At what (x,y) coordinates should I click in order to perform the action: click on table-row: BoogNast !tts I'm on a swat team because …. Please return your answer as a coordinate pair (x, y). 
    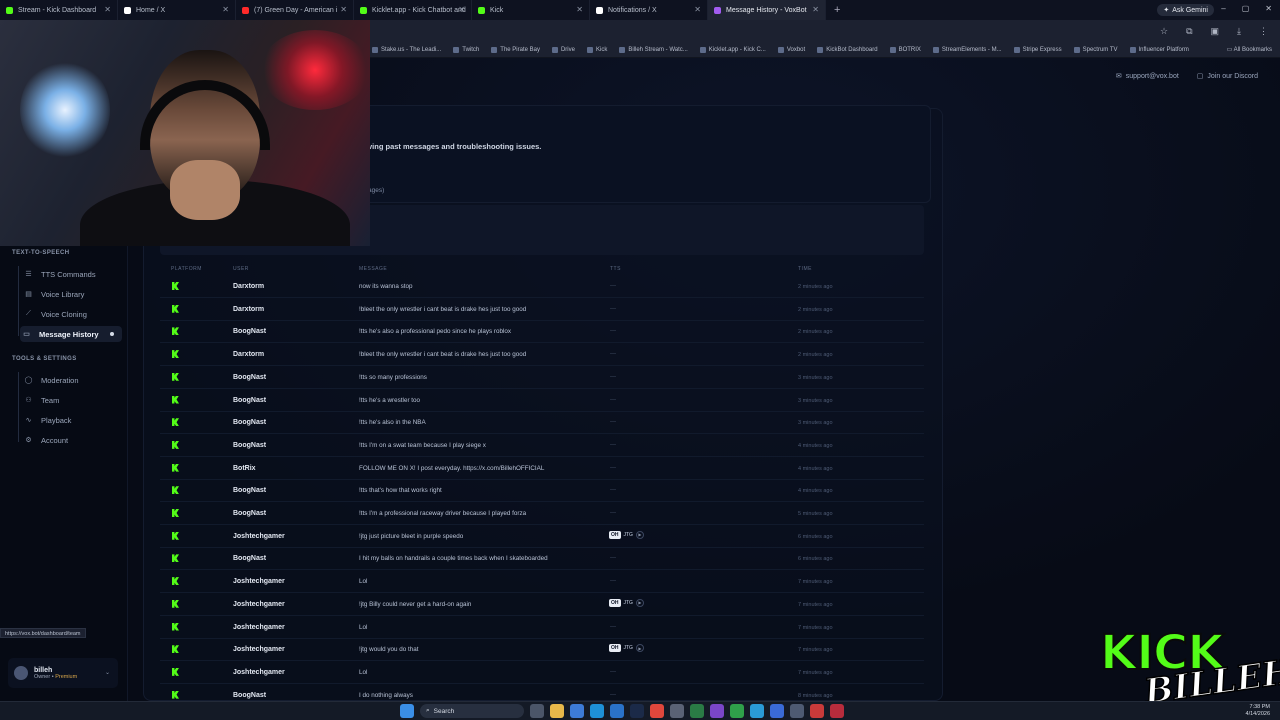
    Looking at the image, I should click on (542, 446).